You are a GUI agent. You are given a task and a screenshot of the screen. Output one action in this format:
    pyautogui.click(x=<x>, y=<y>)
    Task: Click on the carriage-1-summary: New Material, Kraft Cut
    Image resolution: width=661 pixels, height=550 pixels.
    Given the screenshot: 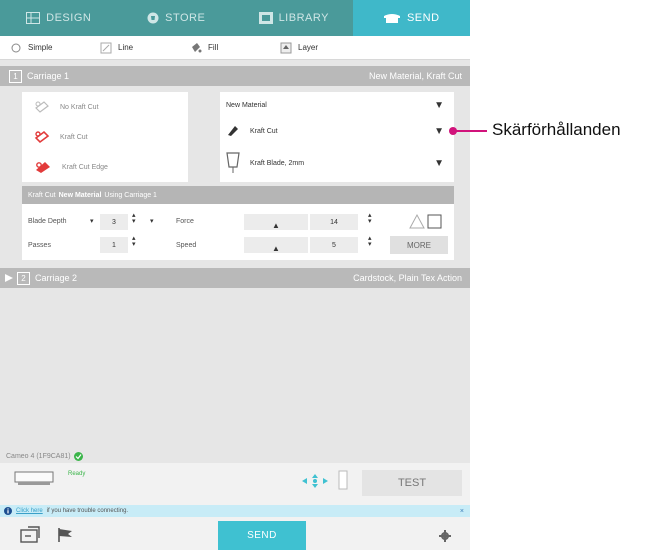 What is the action you would take?
    pyautogui.click(x=415, y=76)
    